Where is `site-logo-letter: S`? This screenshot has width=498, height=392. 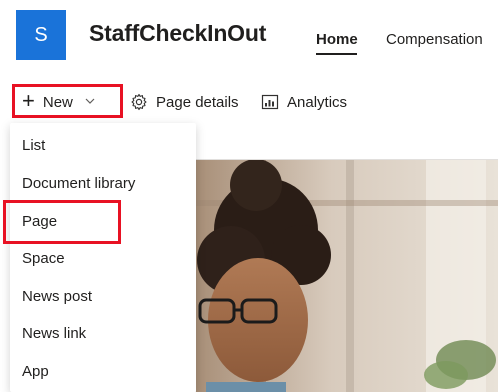
site-logo-letter: S is located at coordinates (41, 34).